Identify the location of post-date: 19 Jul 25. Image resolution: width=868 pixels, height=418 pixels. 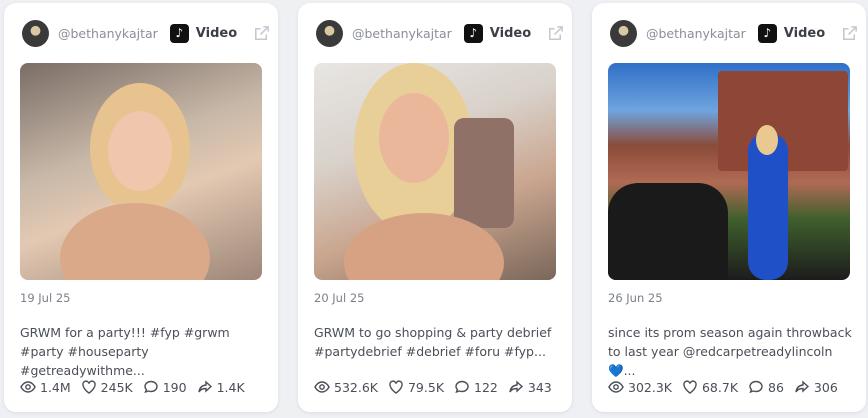
(45, 298).